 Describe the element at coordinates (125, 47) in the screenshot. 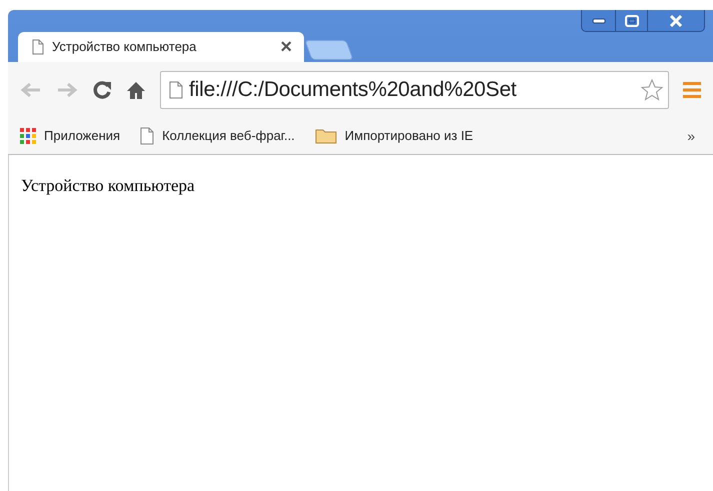

I see `tab-title: Устройство компьютера` at that location.